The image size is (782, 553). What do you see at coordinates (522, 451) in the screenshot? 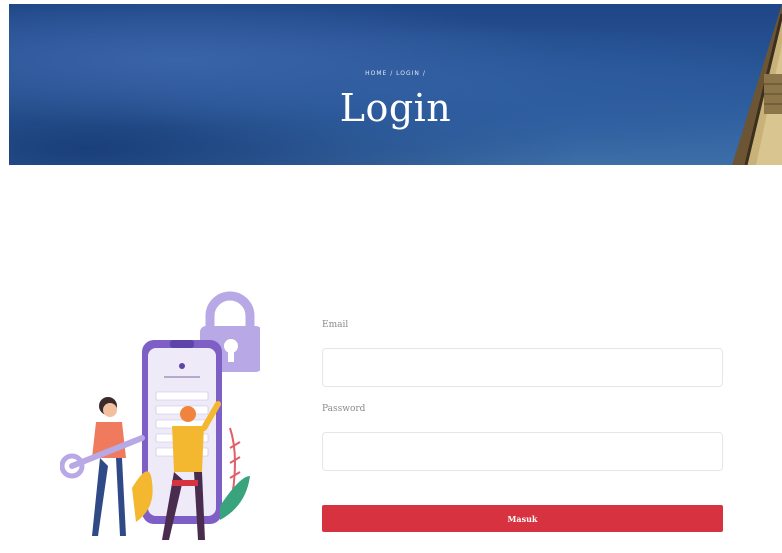
I see `password-input` at bounding box center [522, 451].